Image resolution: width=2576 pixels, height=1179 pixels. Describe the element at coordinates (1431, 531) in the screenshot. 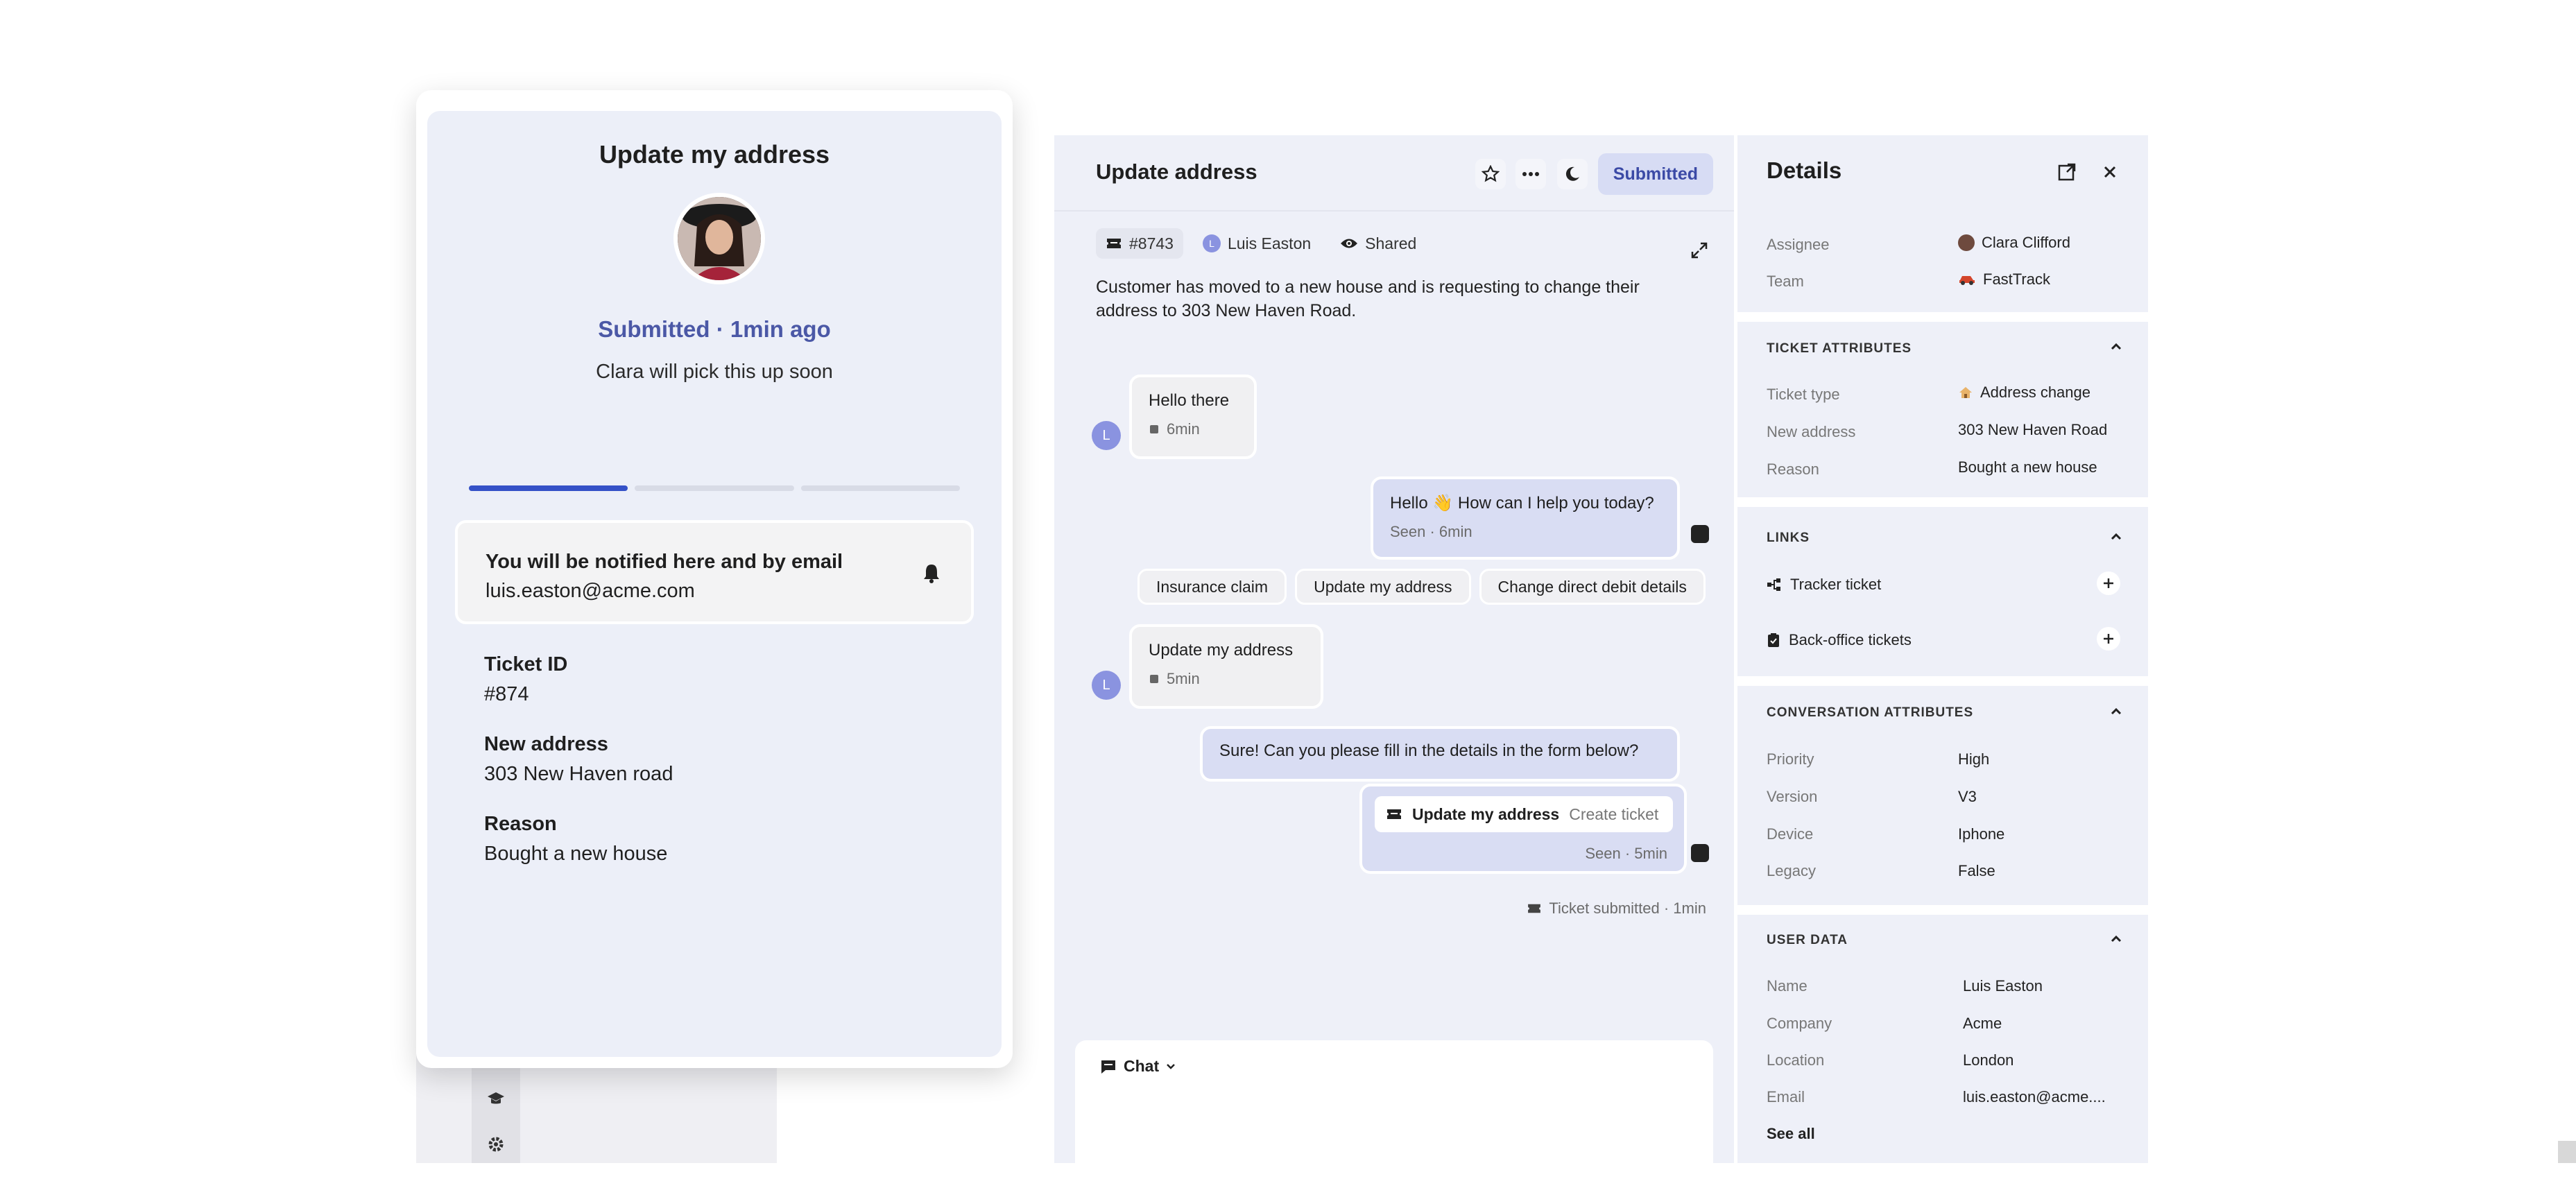

I see `message-meta: Seen · 6min` at that location.